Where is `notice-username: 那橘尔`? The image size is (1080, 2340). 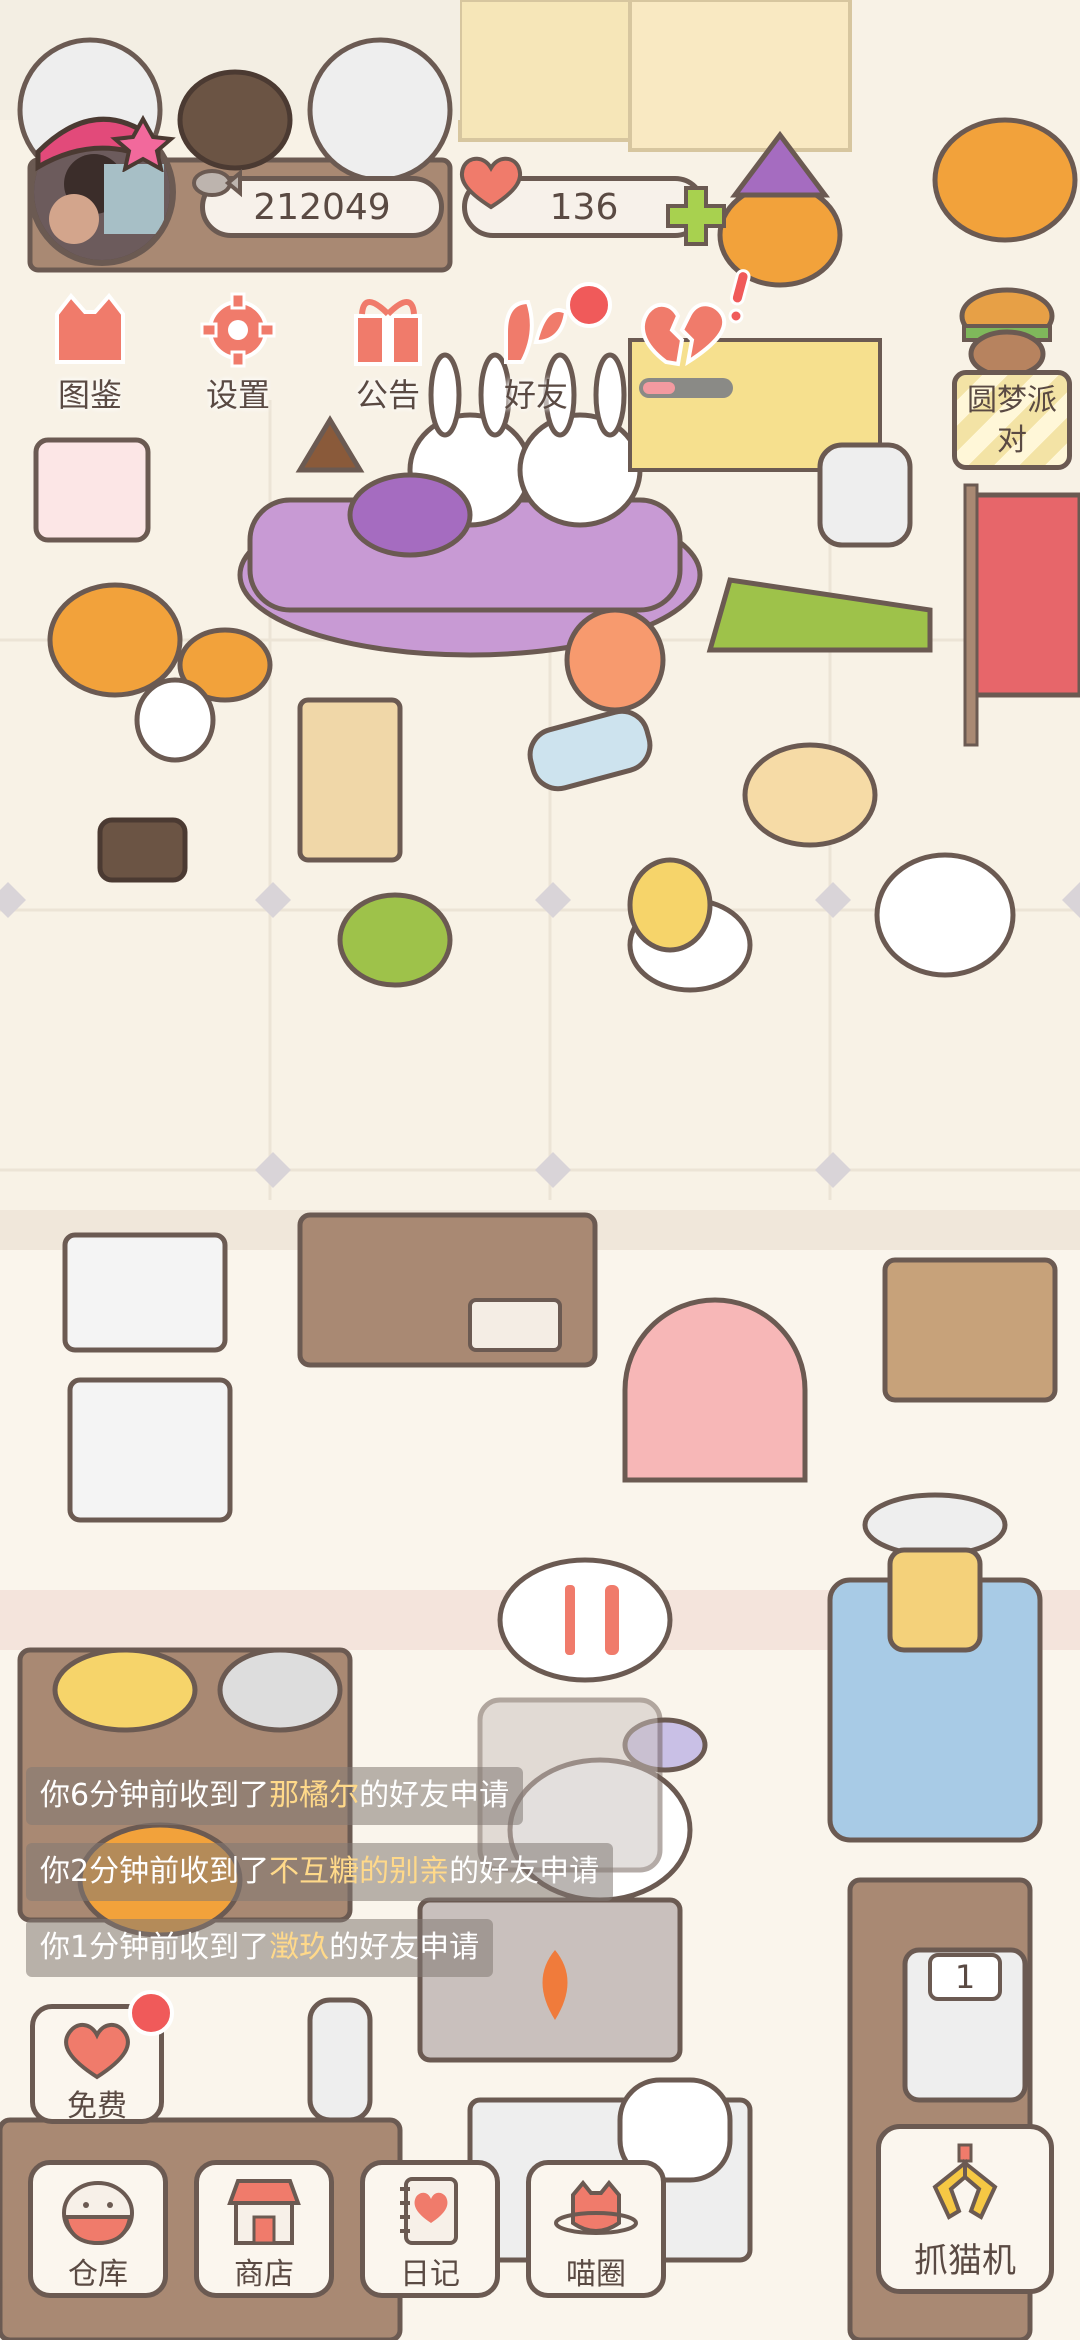
notice-username: 那橘尔 is located at coordinates (314, 1795).